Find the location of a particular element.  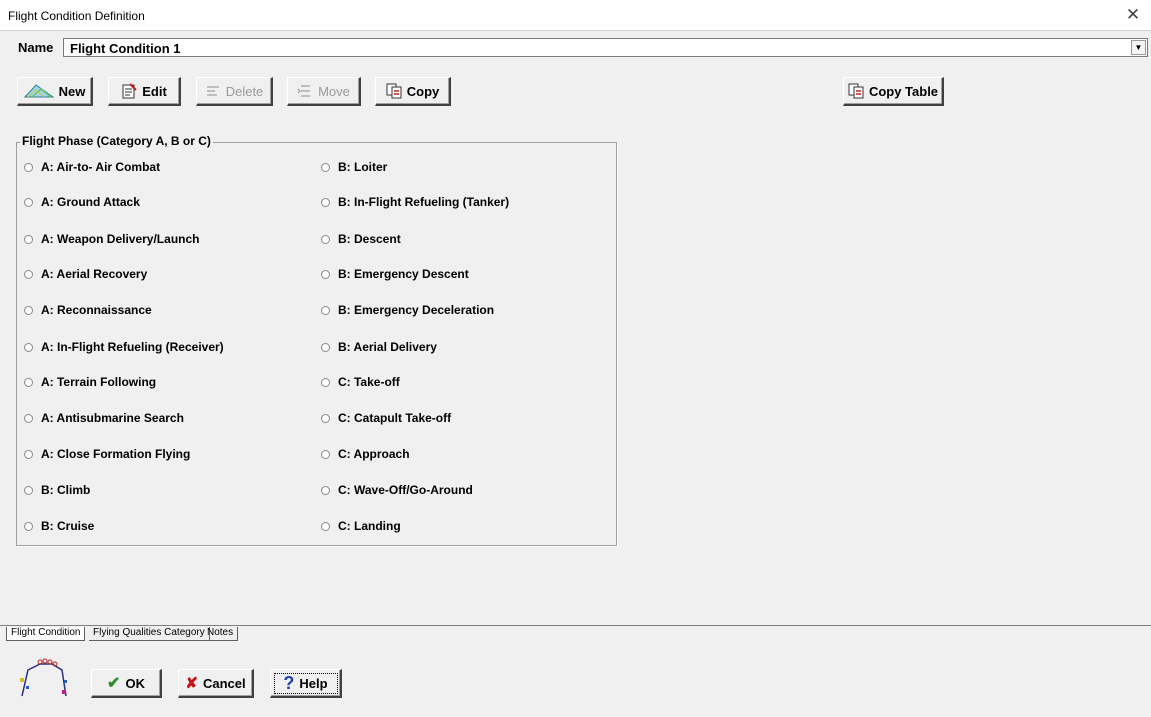

ok-button: ✔ OK is located at coordinates (126, 683).